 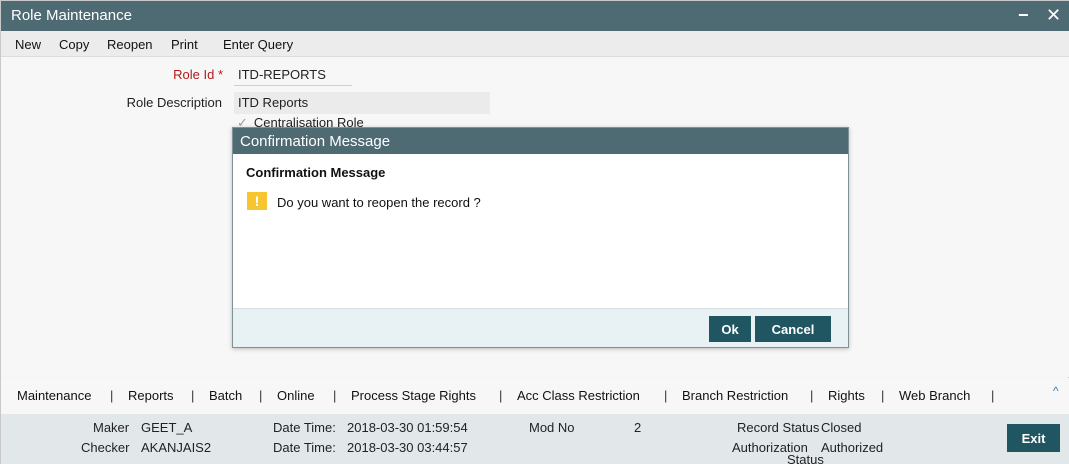 I want to click on maker-label: Maker, so click(x=111, y=427).